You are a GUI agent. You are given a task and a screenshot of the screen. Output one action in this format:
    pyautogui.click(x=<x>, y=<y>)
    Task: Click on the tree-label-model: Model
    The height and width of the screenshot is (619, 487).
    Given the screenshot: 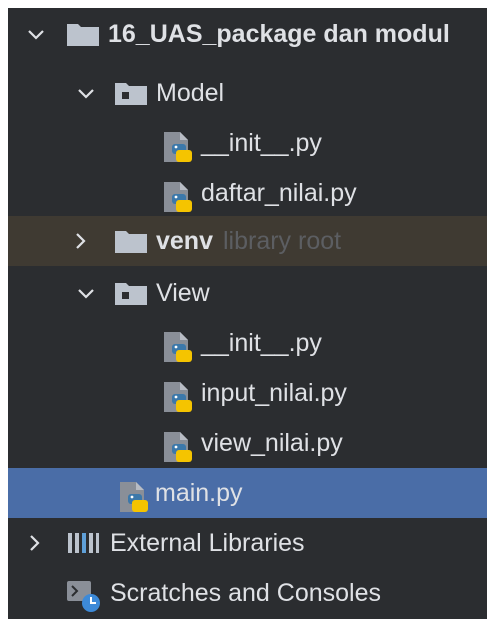 What is the action you would take?
    pyautogui.click(x=190, y=93)
    